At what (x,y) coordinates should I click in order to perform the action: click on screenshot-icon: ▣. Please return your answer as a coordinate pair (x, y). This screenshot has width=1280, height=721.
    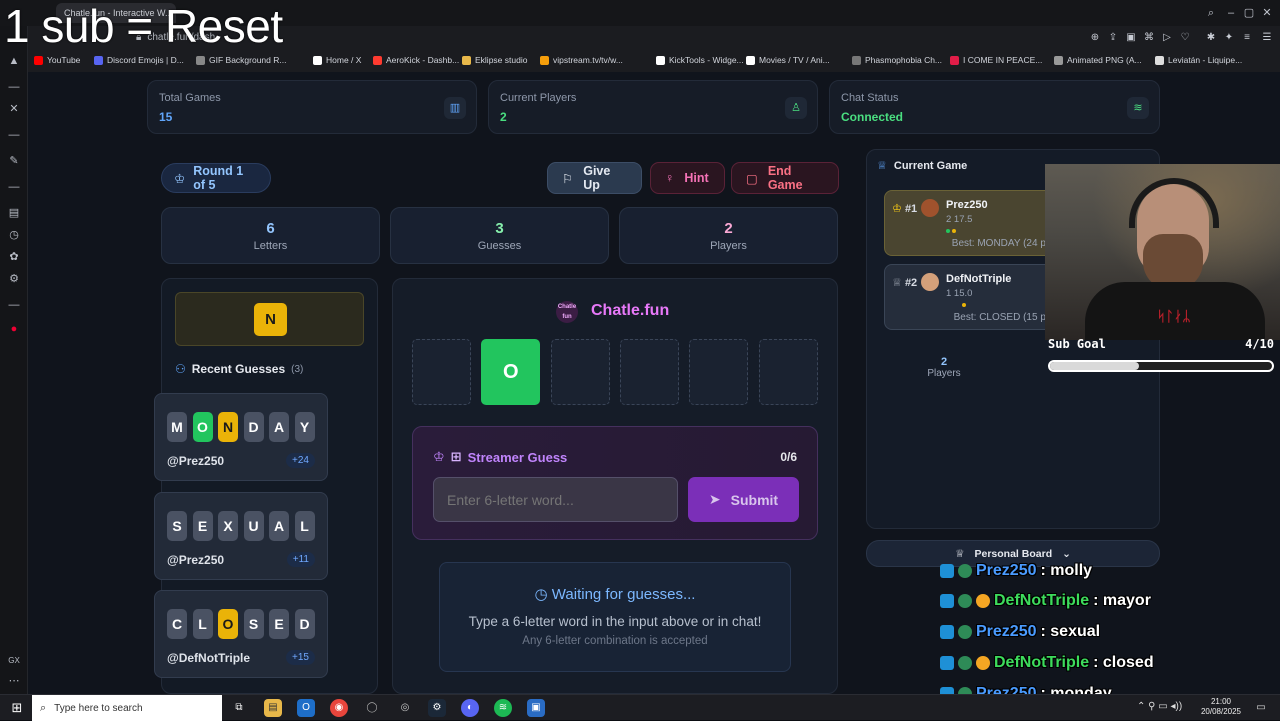
    Looking at the image, I should click on (1131, 38).